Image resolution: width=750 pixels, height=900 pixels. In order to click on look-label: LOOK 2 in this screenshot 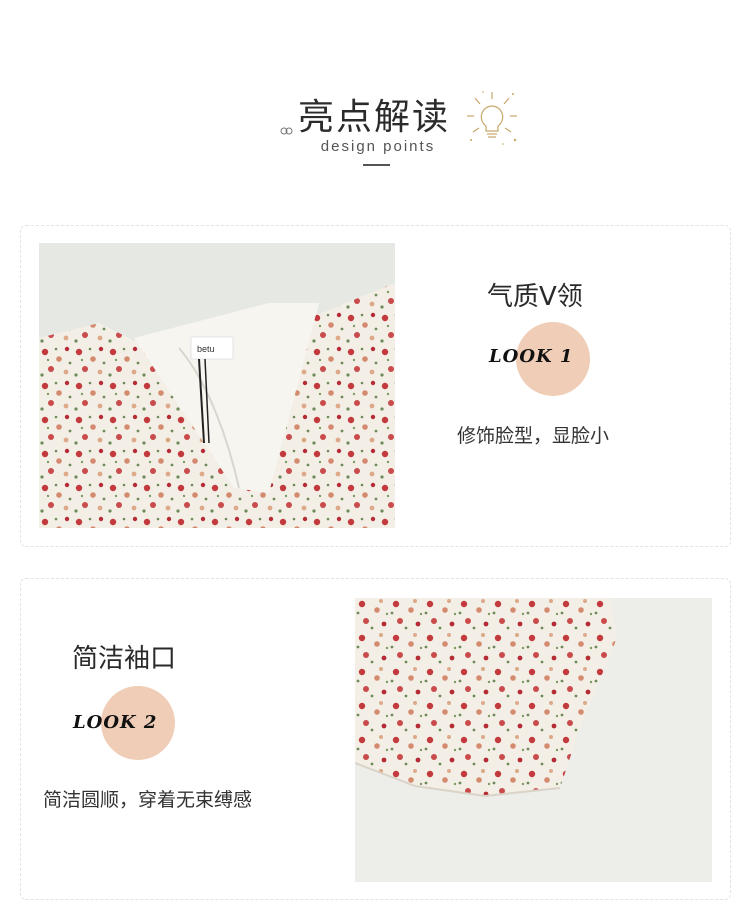, I will do `click(115, 722)`.